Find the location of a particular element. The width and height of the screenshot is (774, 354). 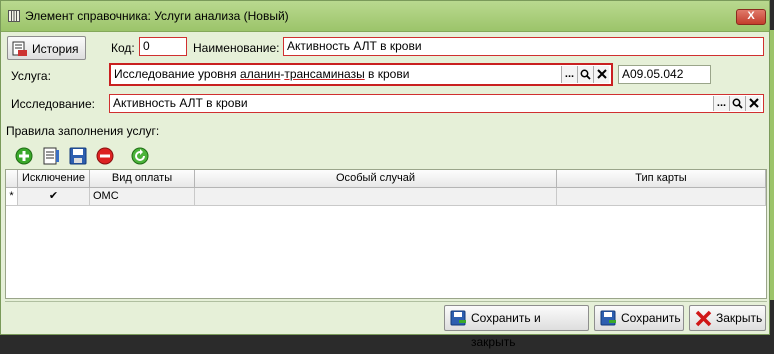

service-value-suffix: в крови is located at coordinates (387, 74).